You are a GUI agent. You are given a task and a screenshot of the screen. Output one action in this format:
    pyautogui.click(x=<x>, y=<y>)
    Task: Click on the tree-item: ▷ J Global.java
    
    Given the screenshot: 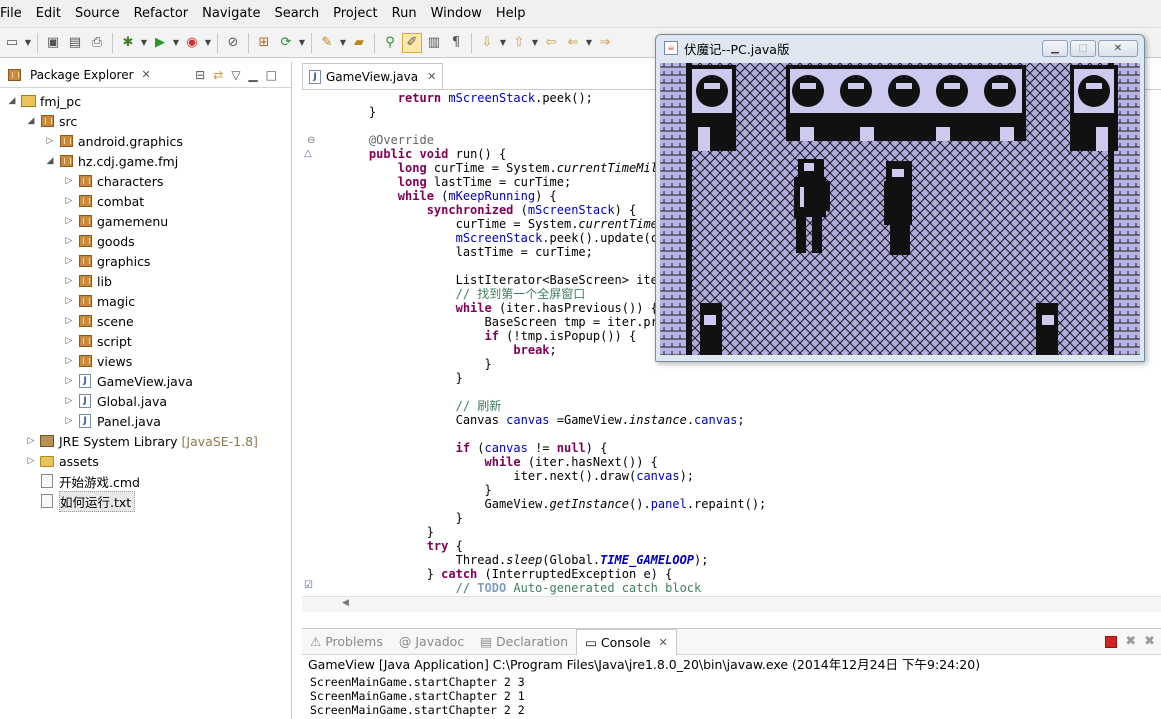 What is the action you would take?
    pyautogui.click(x=145, y=401)
    